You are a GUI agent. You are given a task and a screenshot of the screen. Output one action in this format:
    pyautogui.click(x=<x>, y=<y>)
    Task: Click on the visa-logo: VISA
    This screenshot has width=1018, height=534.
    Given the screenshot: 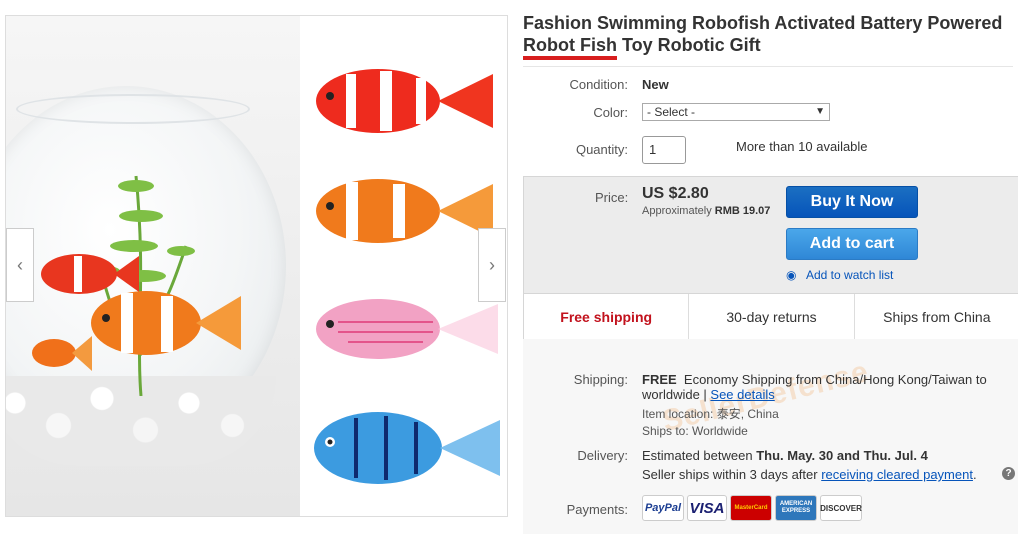 What is the action you would take?
    pyautogui.click(x=707, y=508)
    